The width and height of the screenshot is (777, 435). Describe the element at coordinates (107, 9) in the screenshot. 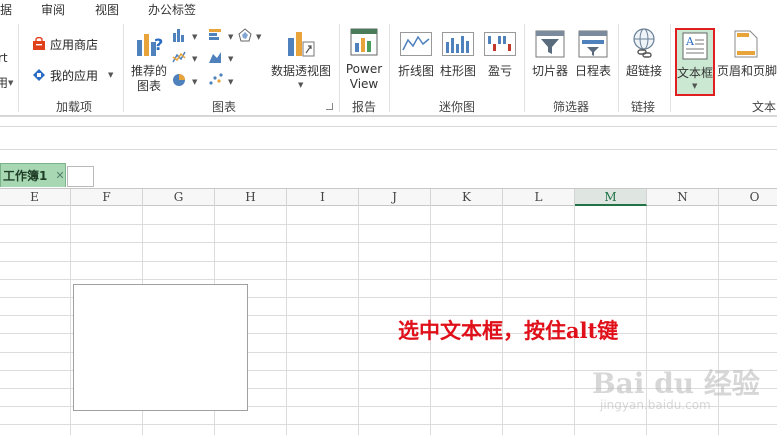

I see `menu-tab-view: 视图` at that location.